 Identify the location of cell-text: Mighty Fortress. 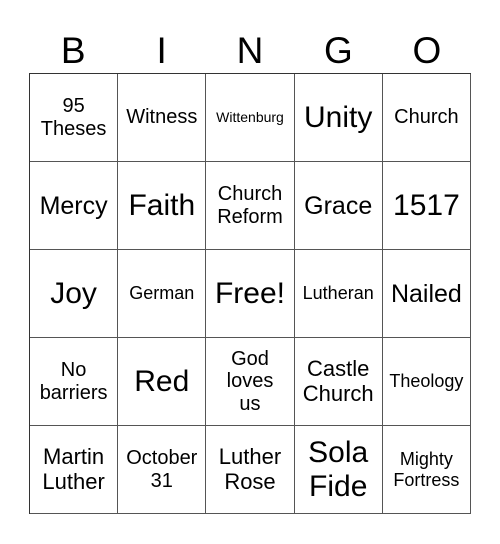
(426, 469).